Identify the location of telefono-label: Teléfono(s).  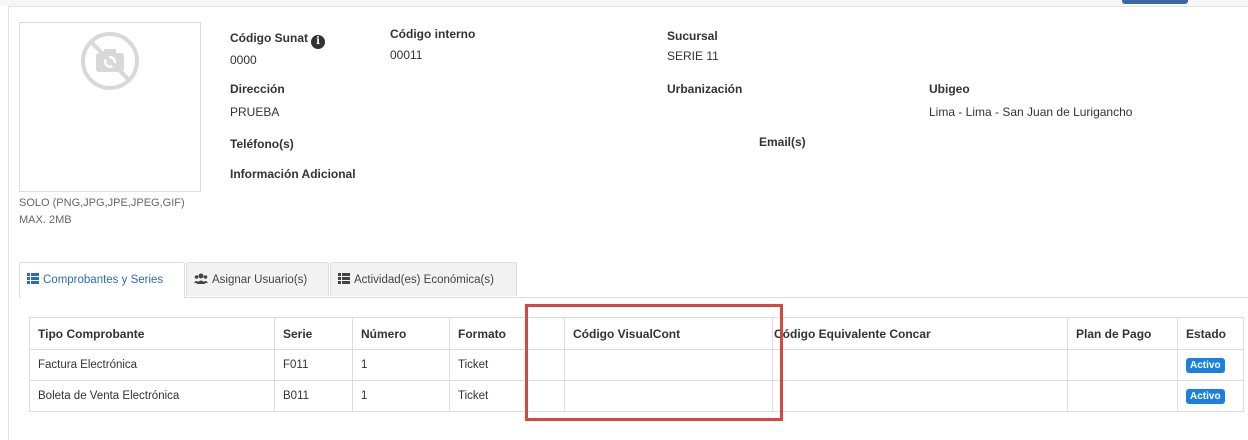
(262, 144).